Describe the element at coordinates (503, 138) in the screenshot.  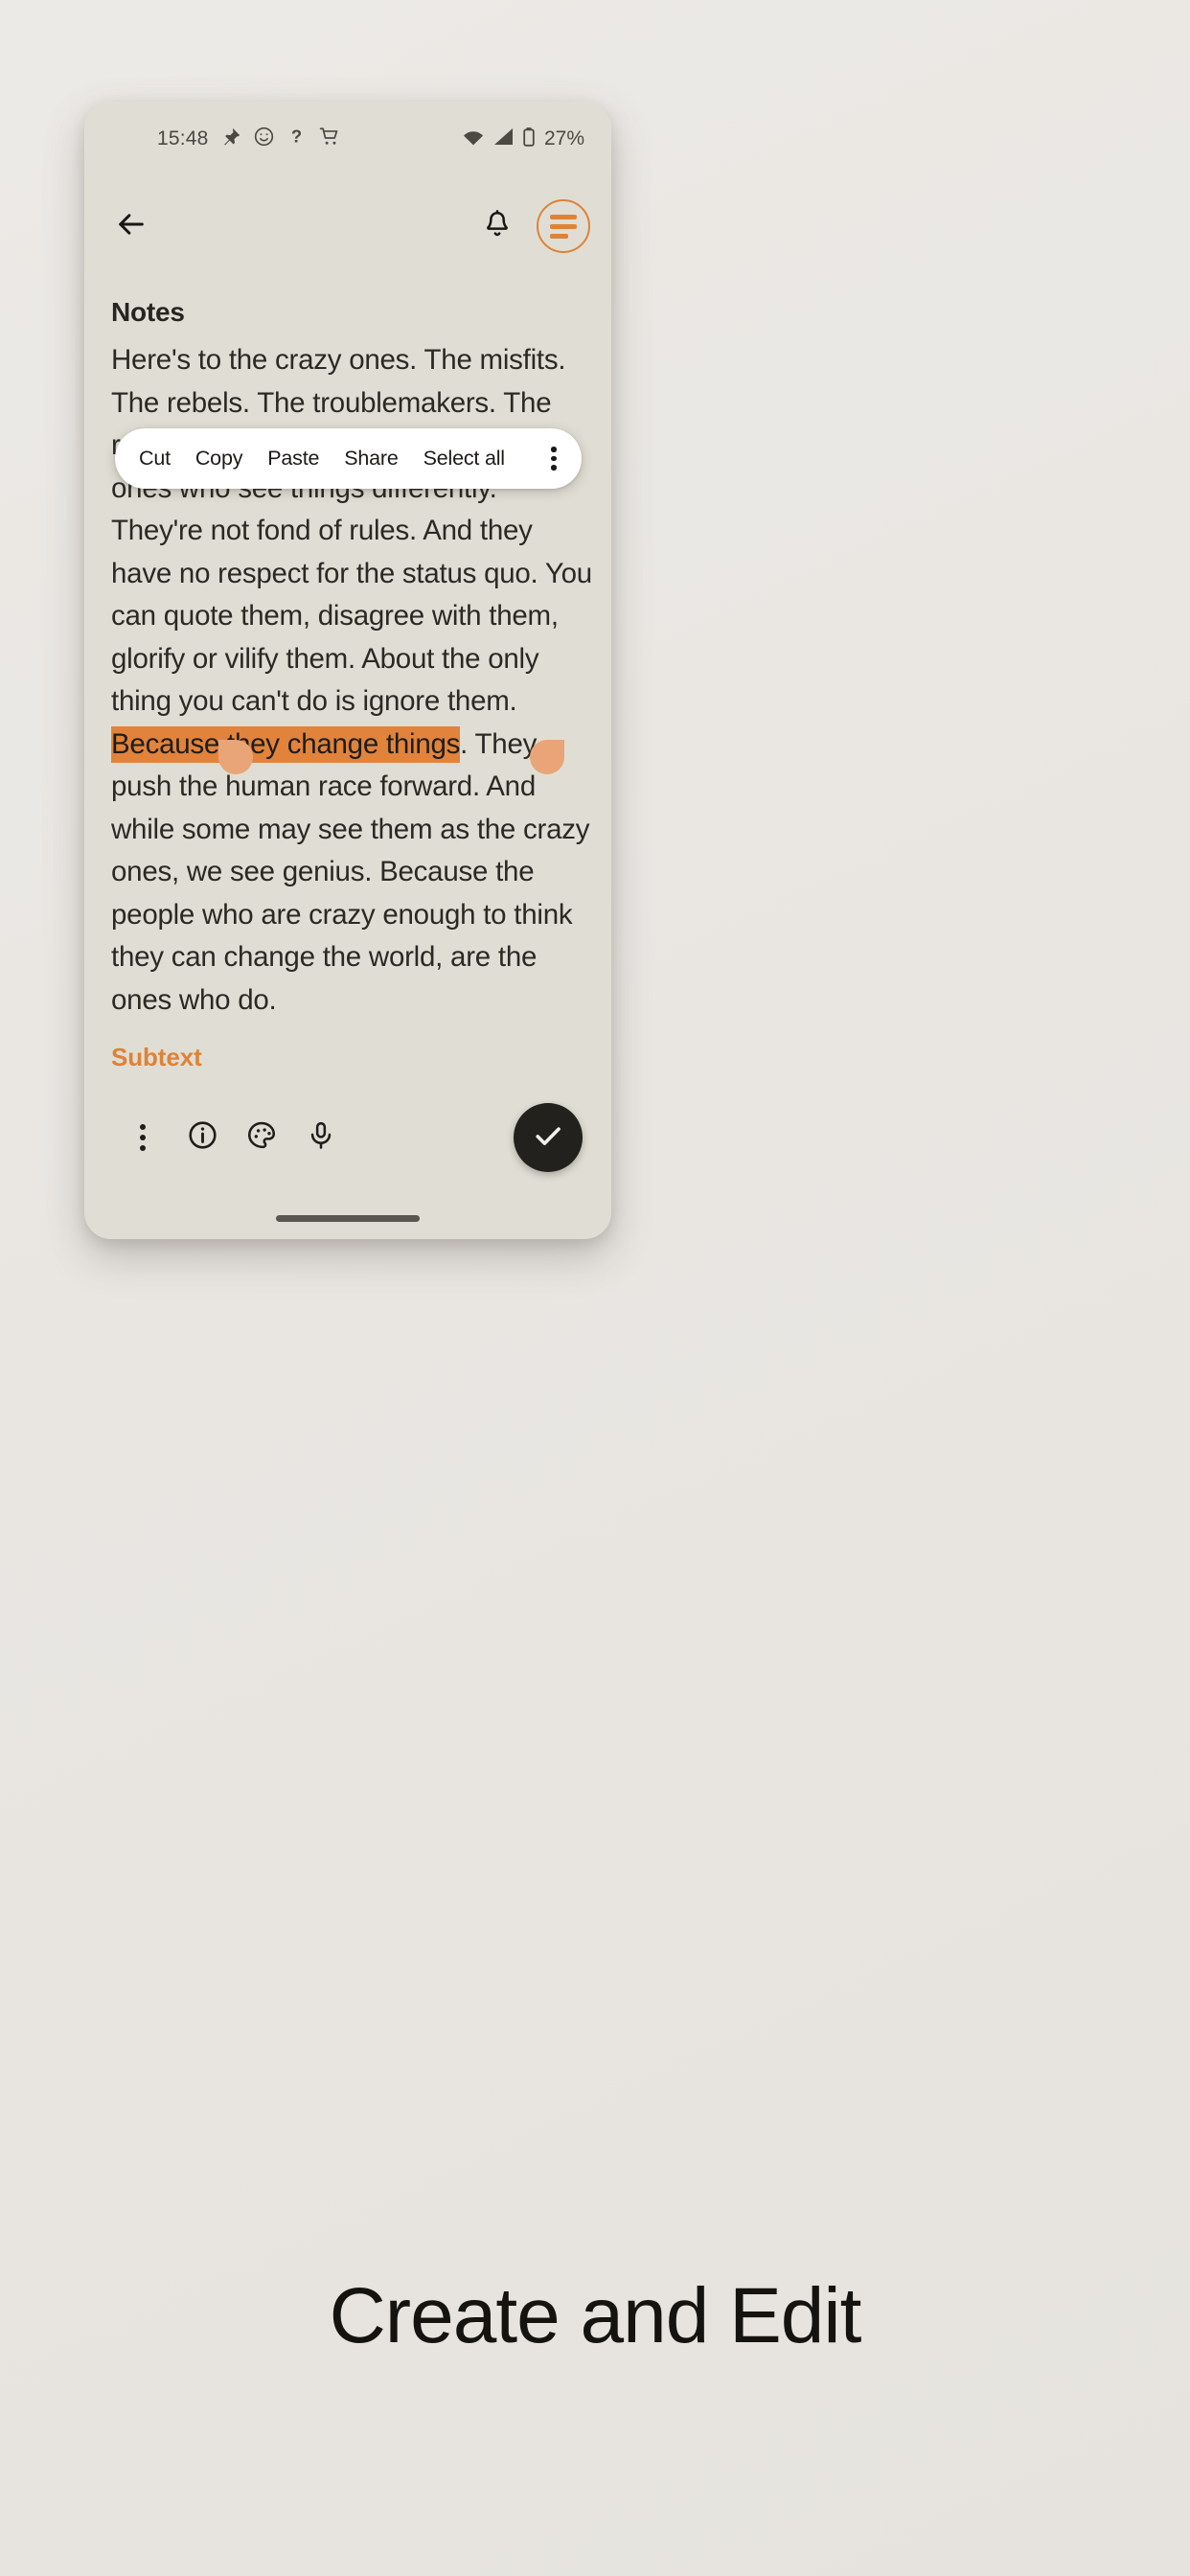
I see `signal-icon` at that location.